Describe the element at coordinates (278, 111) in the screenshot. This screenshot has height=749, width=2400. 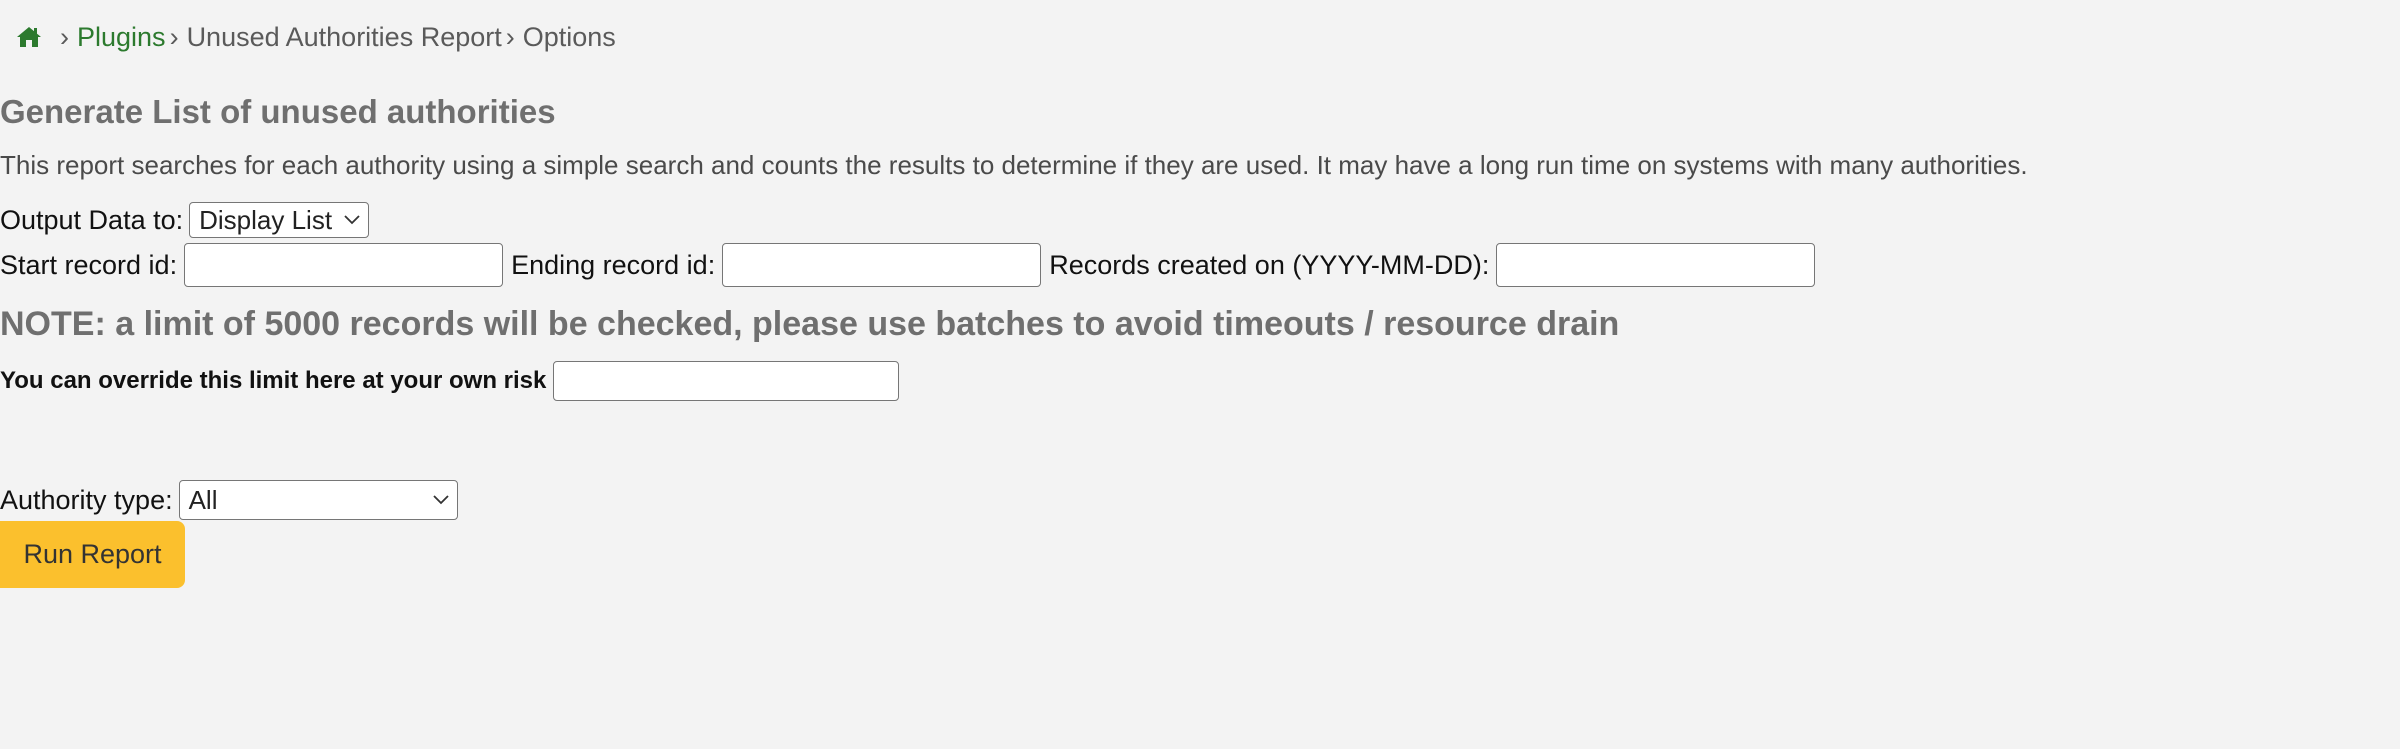
I see `page-title: Generate List of unused authorities` at that location.